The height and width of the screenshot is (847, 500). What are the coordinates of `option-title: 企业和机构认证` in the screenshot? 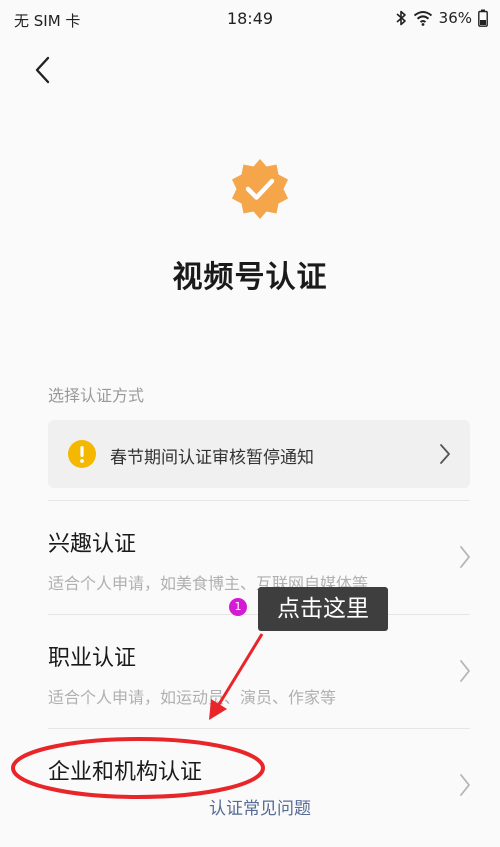 It's located at (125, 772).